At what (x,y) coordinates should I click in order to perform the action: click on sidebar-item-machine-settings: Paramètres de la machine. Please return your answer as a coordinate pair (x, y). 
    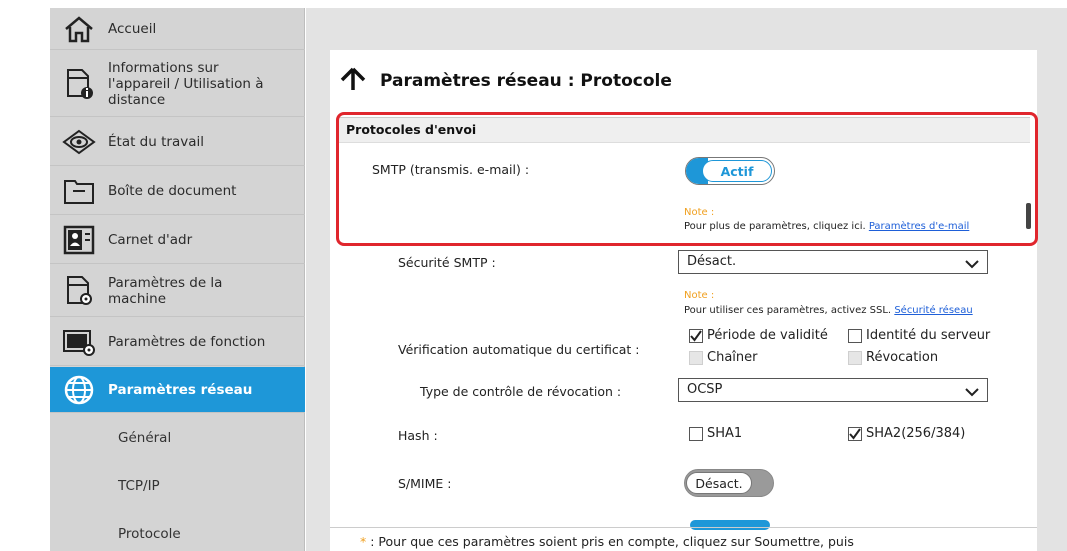
    Looking at the image, I should click on (177, 291).